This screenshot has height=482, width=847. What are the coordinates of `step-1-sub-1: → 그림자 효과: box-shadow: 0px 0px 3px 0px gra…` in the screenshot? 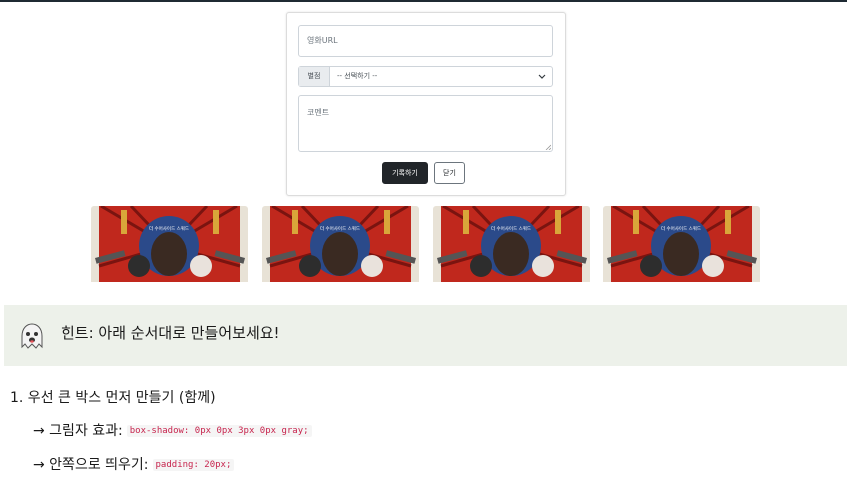 It's located at (172, 430).